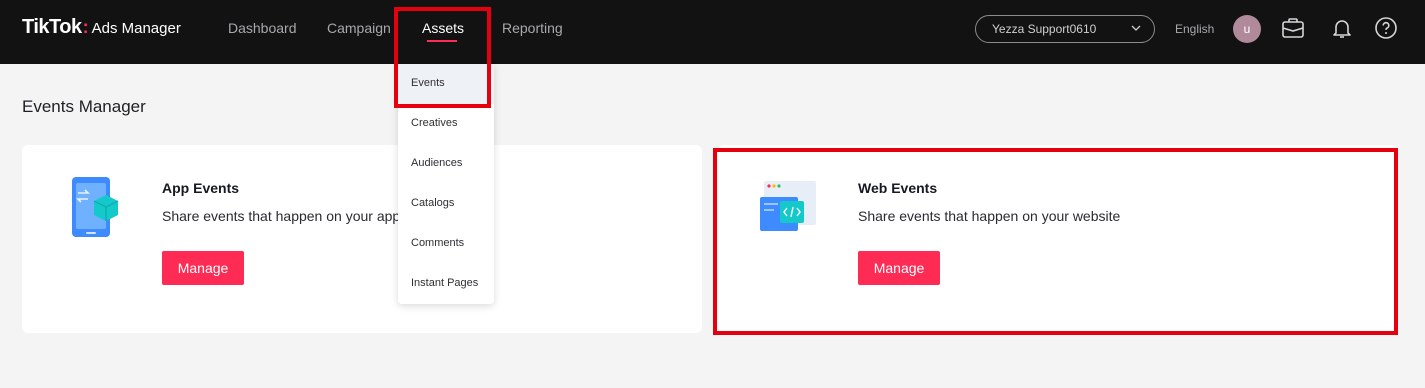 The width and height of the screenshot is (1425, 388). Describe the element at coordinates (442, 41) in the screenshot. I see `nav-assets-active-underline` at that location.